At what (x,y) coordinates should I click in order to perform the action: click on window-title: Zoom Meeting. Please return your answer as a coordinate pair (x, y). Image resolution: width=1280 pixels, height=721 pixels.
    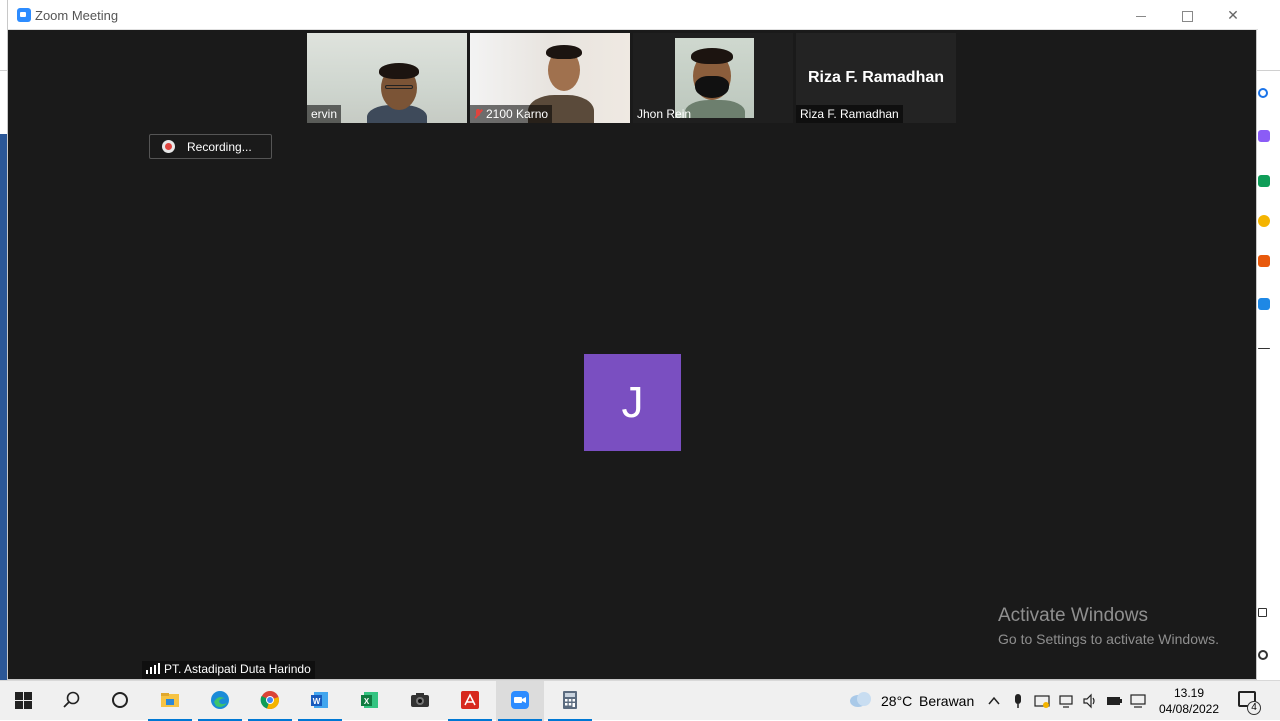
    Looking at the image, I should click on (77, 15).